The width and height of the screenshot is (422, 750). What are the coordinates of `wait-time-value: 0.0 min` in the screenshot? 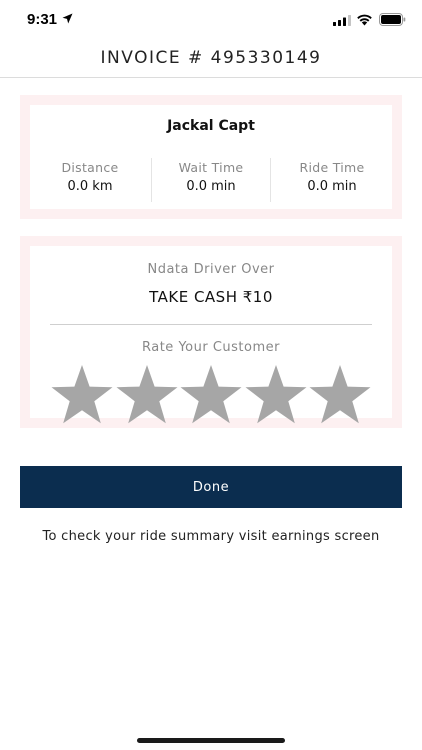 It's located at (211, 186).